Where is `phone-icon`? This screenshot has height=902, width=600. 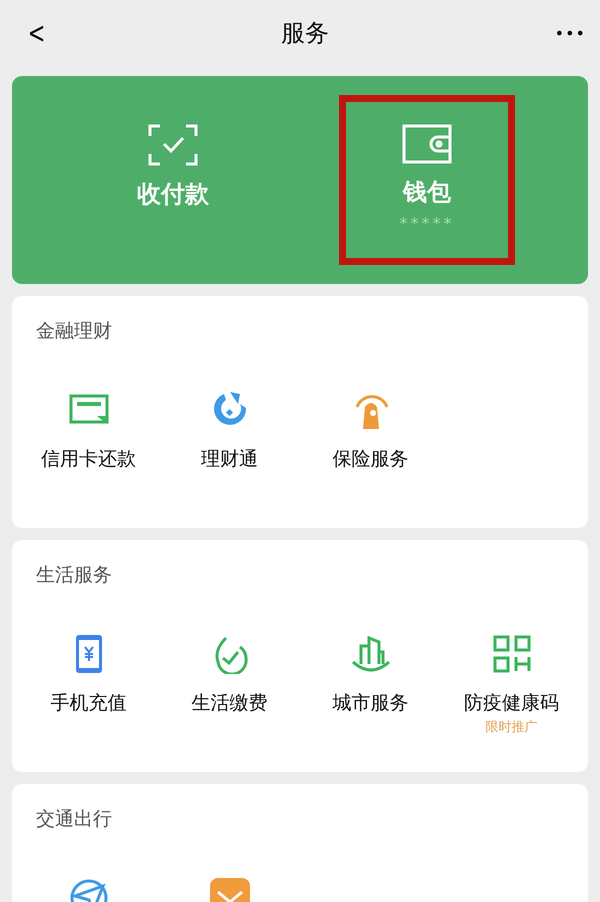
phone-icon is located at coordinates (88, 654).